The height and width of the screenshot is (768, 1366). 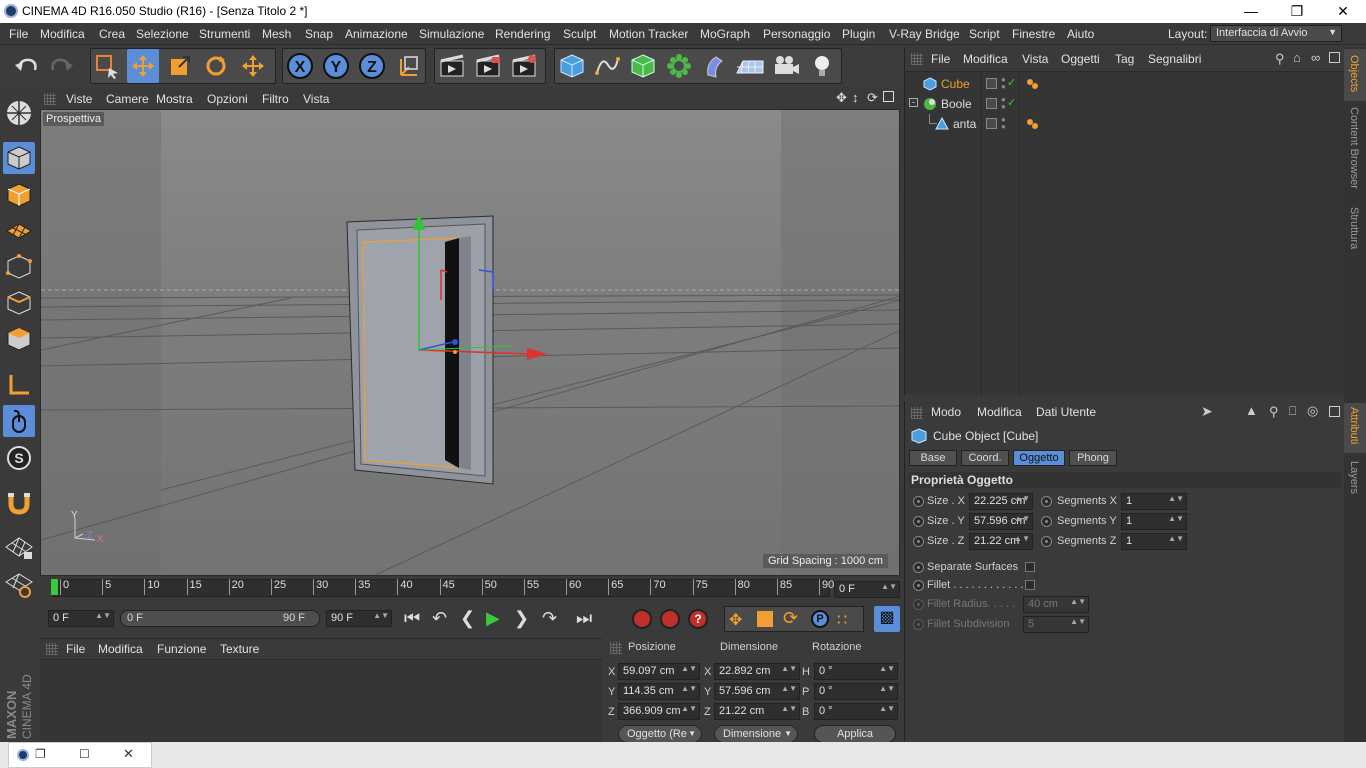 What do you see at coordinates (81, 618) in the screenshot?
I see `start-frame-field: 0 F ▲▼` at bounding box center [81, 618].